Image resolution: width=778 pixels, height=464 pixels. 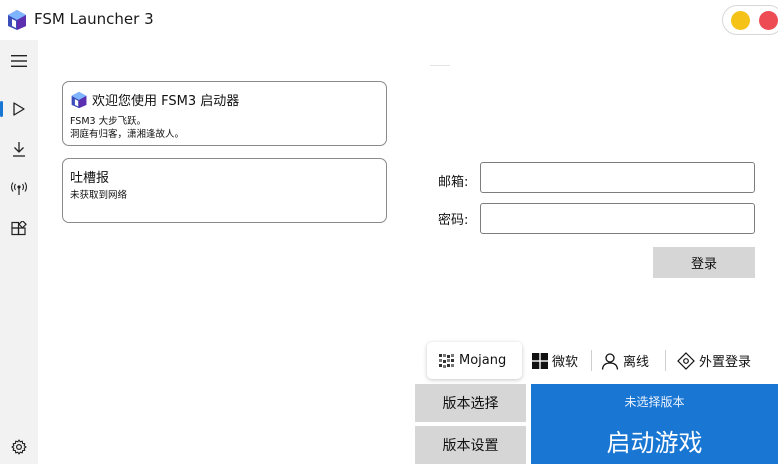 What do you see at coordinates (654, 402) in the screenshot?
I see `launch-version-status: 未选择版本` at bounding box center [654, 402].